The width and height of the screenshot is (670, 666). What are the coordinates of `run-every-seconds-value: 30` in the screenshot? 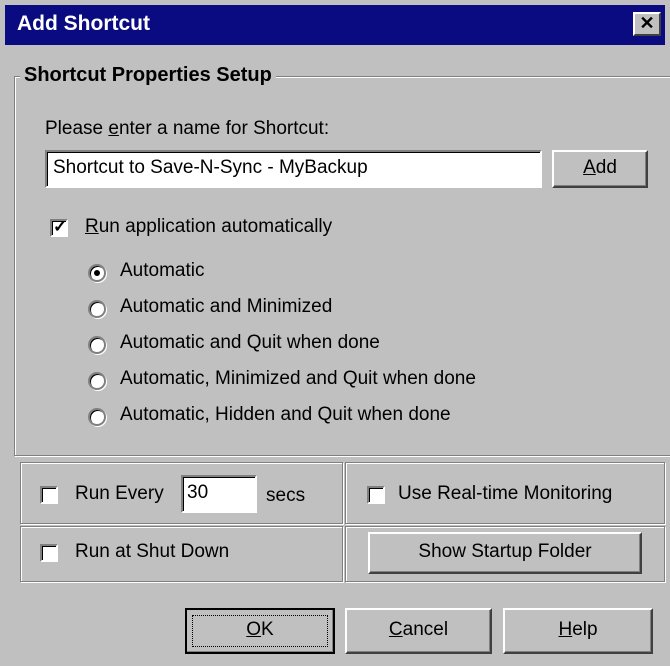 It's located at (198, 492).